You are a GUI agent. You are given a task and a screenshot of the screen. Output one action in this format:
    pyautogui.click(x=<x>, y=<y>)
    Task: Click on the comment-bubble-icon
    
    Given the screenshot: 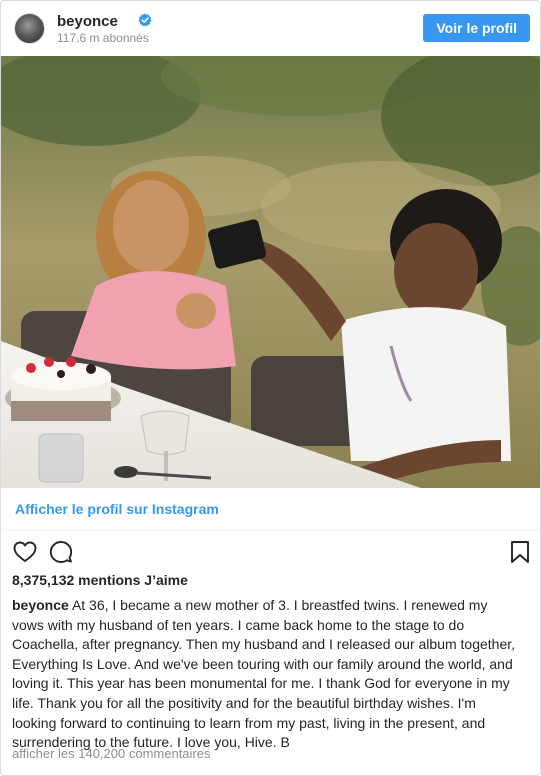 What is the action you would take?
    pyautogui.click(x=61, y=552)
    